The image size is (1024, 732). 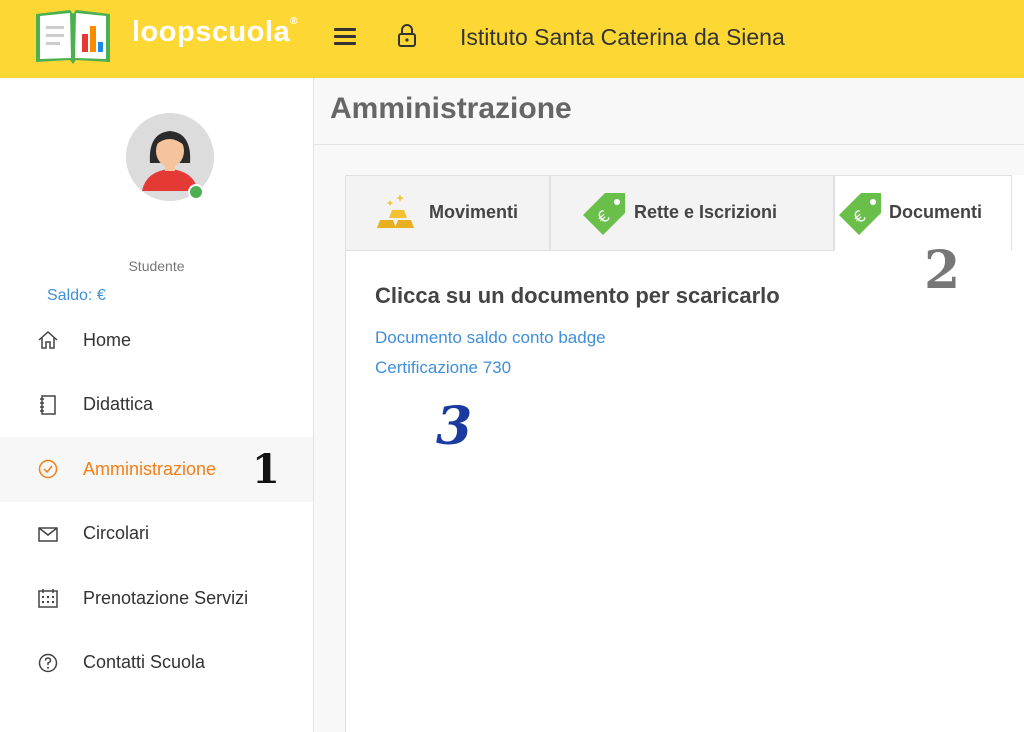 What do you see at coordinates (48, 662) in the screenshot?
I see `question-circle-icon` at bounding box center [48, 662].